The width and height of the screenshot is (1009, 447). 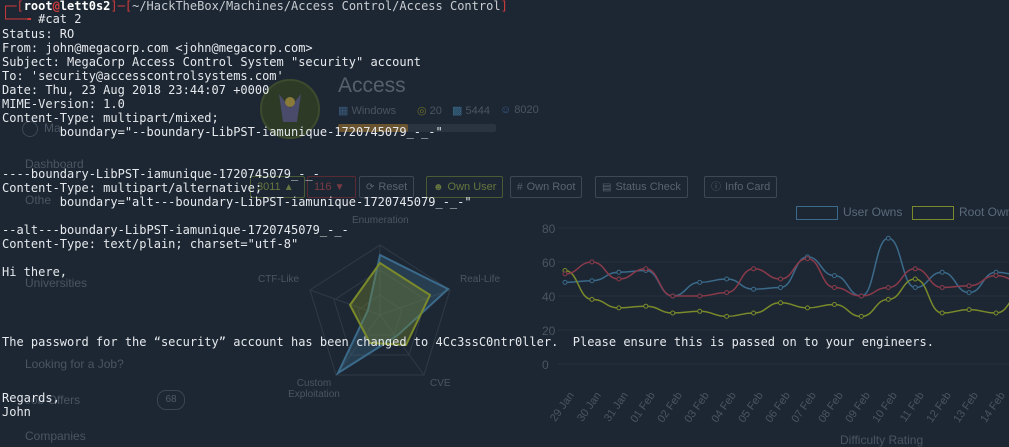 I want to click on terminal-line: To: 'security@accesscontrolsystems.com', so click(x=143, y=76).